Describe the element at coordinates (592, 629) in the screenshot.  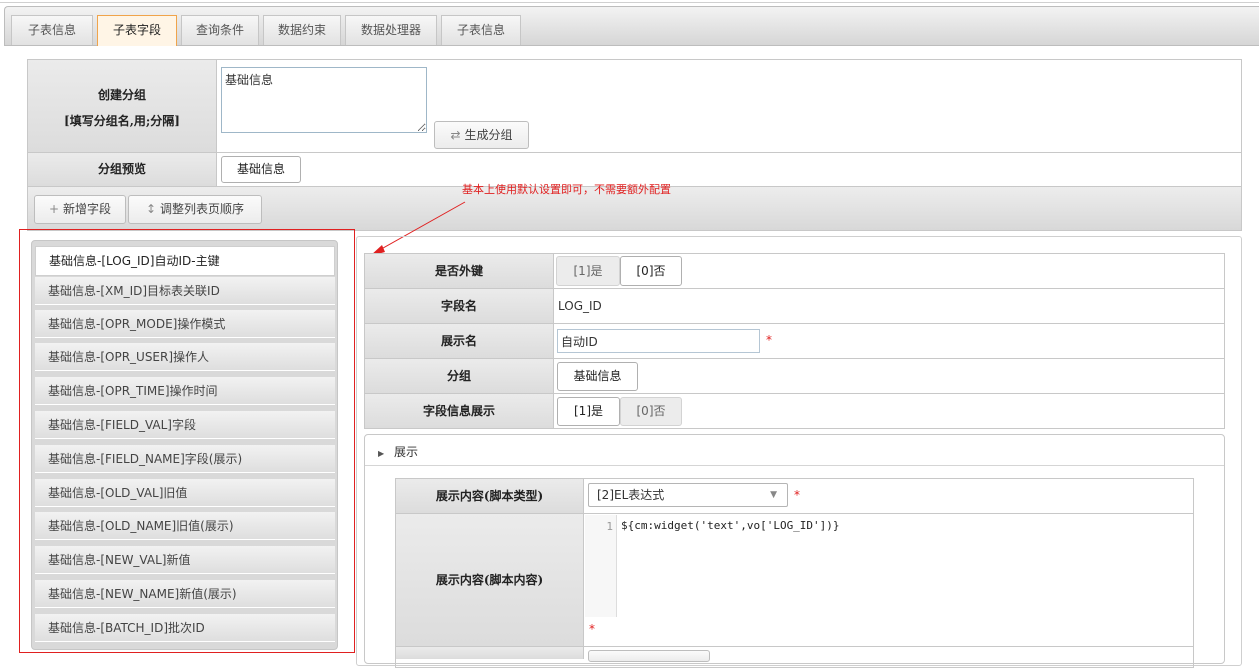
I see `script-content-required: *` at that location.